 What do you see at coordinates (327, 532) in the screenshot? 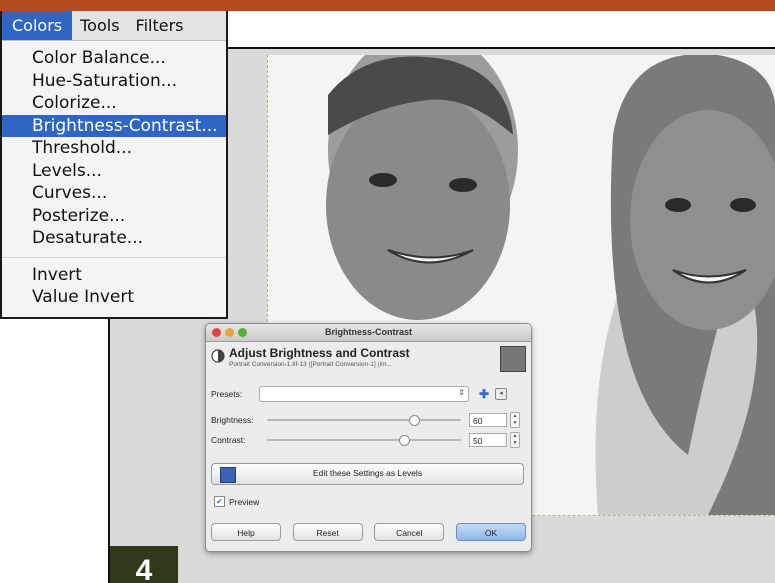
I see `reset-button: Reset` at bounding box center [327, 532].